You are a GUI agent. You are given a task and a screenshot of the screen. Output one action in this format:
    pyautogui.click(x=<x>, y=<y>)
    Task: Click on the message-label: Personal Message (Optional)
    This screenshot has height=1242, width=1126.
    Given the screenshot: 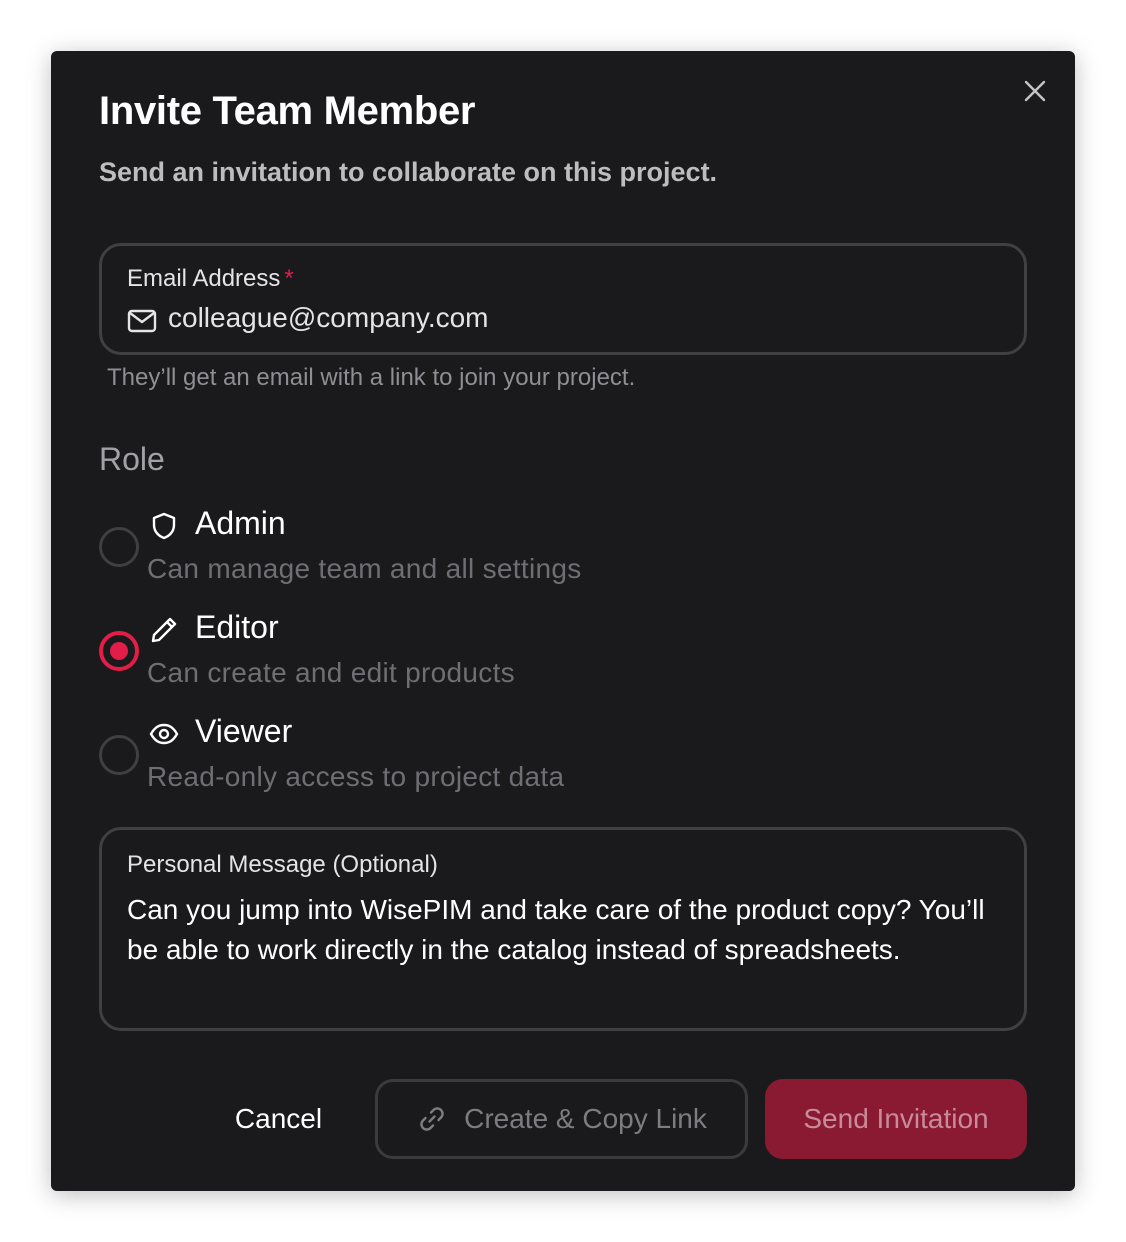 What is the action you would take?
    pyautogui.click(x=282, y=864)
    